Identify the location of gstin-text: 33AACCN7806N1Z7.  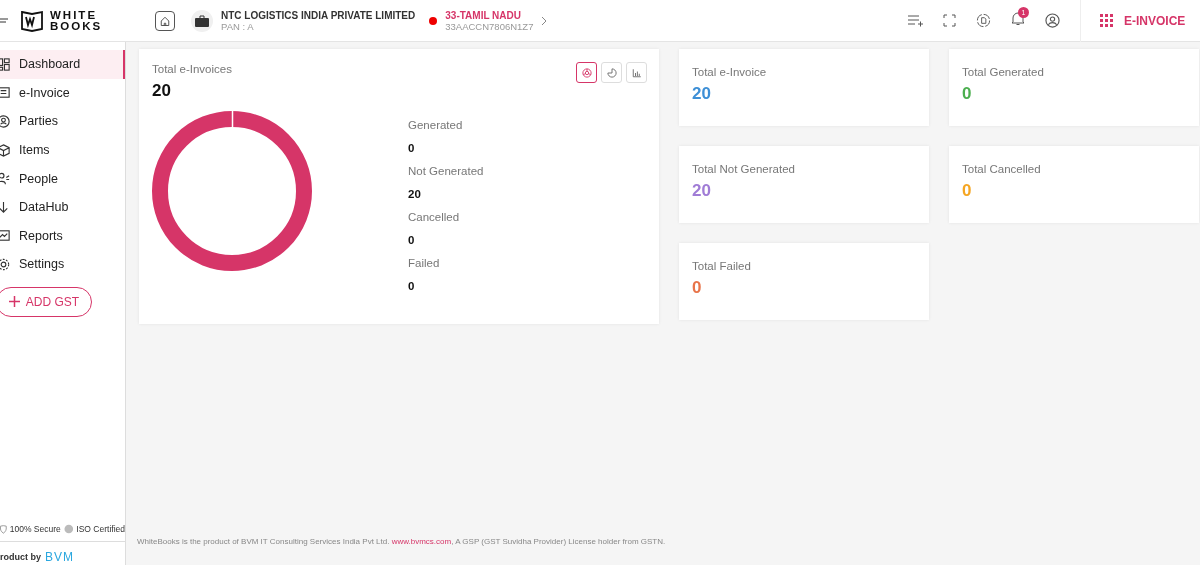
(489, 26).